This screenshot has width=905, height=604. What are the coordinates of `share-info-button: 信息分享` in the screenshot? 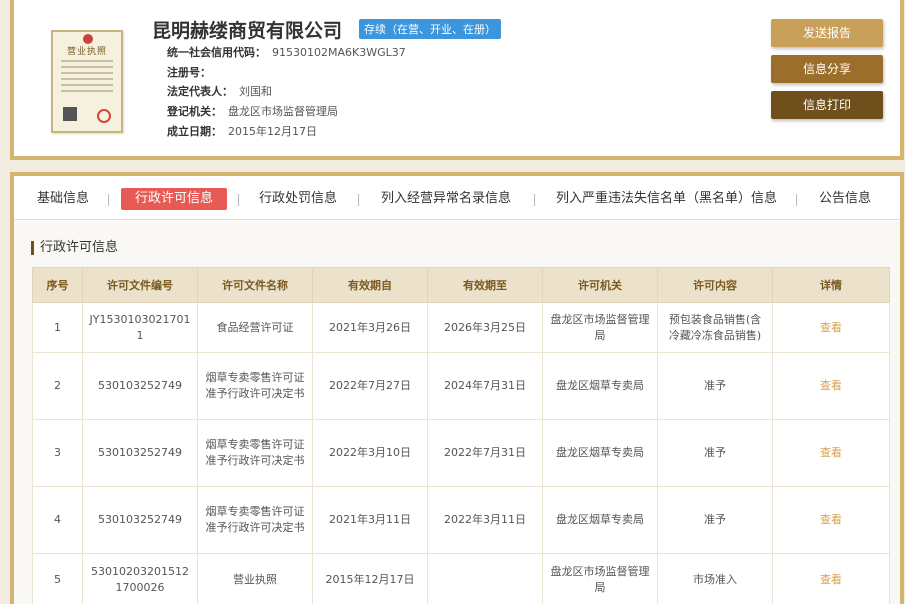 It's located at (827, 69).